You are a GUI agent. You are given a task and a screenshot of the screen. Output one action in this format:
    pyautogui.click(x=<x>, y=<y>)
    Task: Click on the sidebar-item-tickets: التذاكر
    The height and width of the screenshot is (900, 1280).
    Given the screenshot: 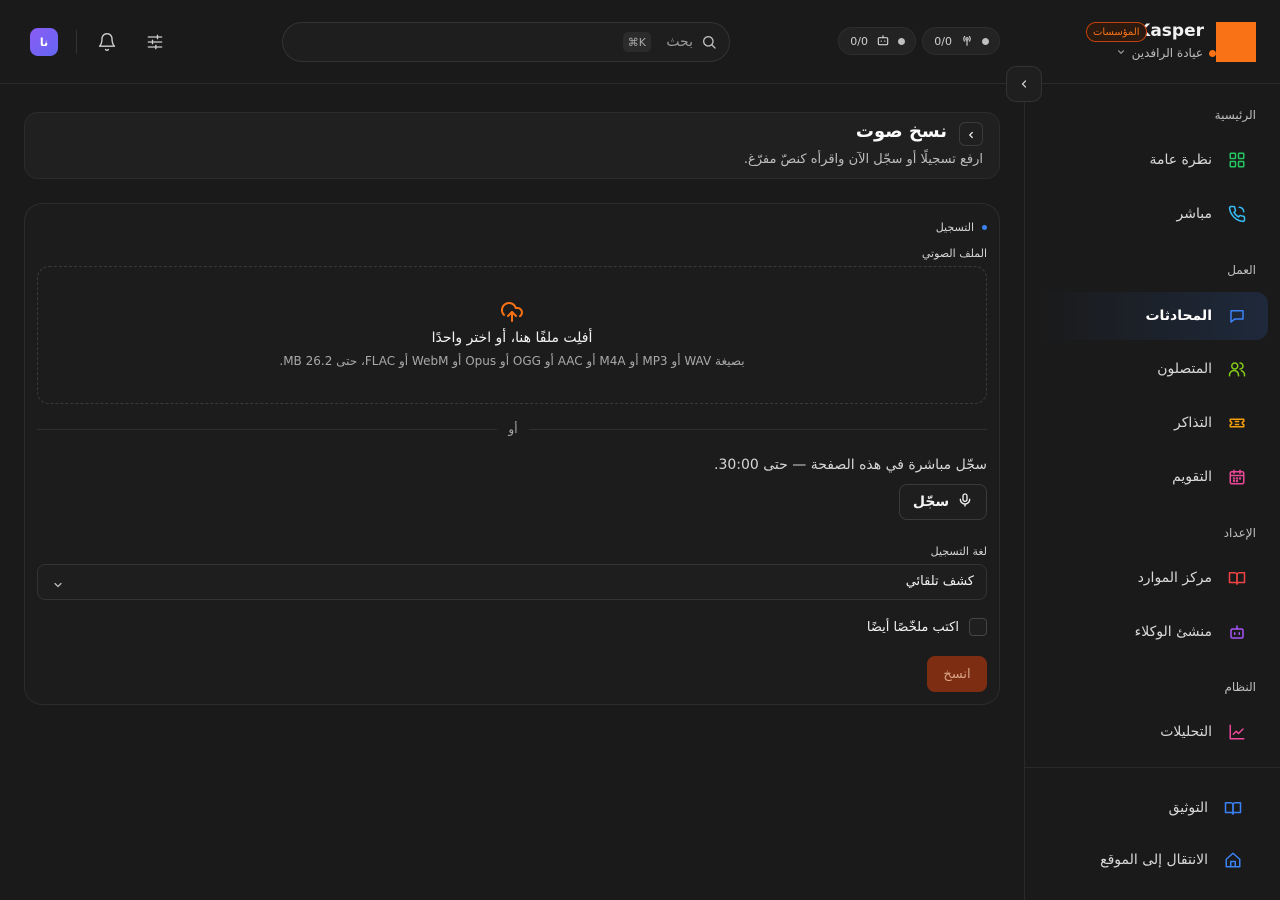 What is the action you would take?
    pyautogui.click(x=1152, y=423)
    